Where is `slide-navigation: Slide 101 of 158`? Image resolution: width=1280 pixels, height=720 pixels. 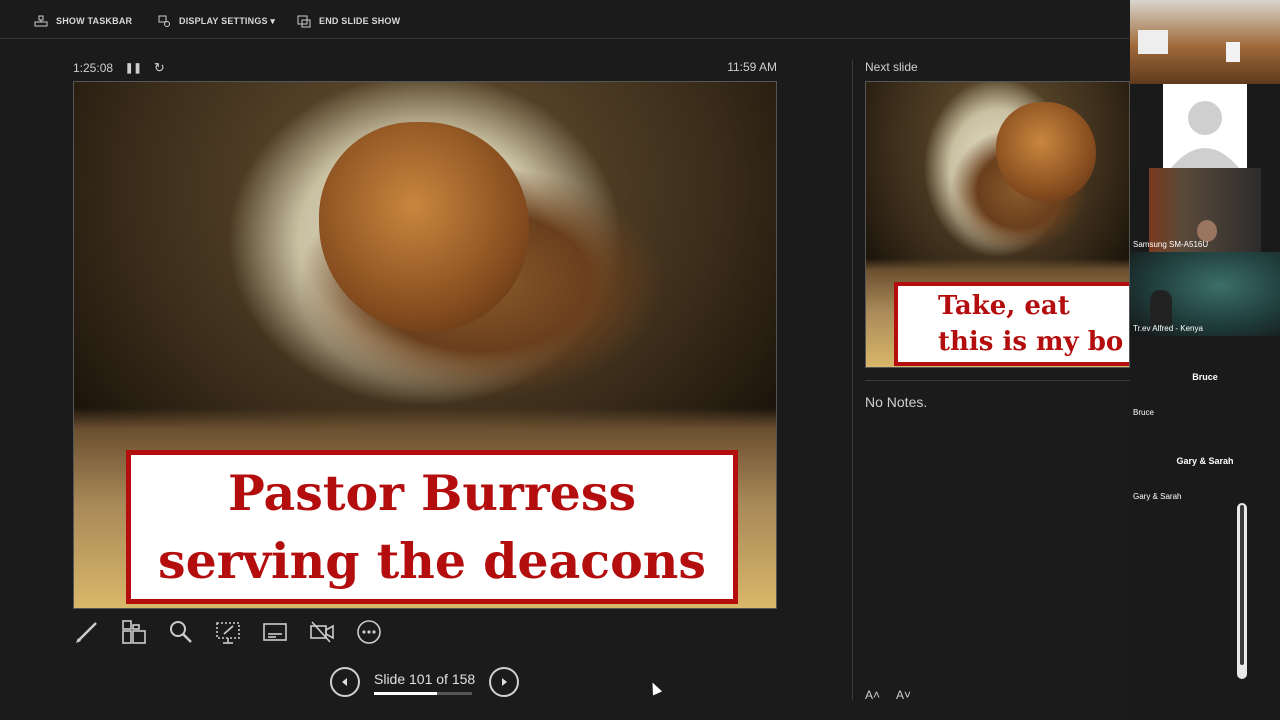 slide-navigation: Slide 101 of 158 is located at coordinates (425, 682).